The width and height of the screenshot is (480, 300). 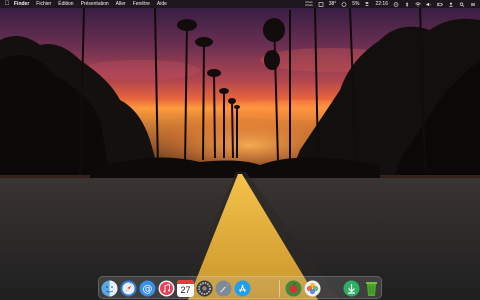 What do you see at coordinates (344, 4) in the screenshot?
I see `fan-icon` at bounding box center [344, 4].